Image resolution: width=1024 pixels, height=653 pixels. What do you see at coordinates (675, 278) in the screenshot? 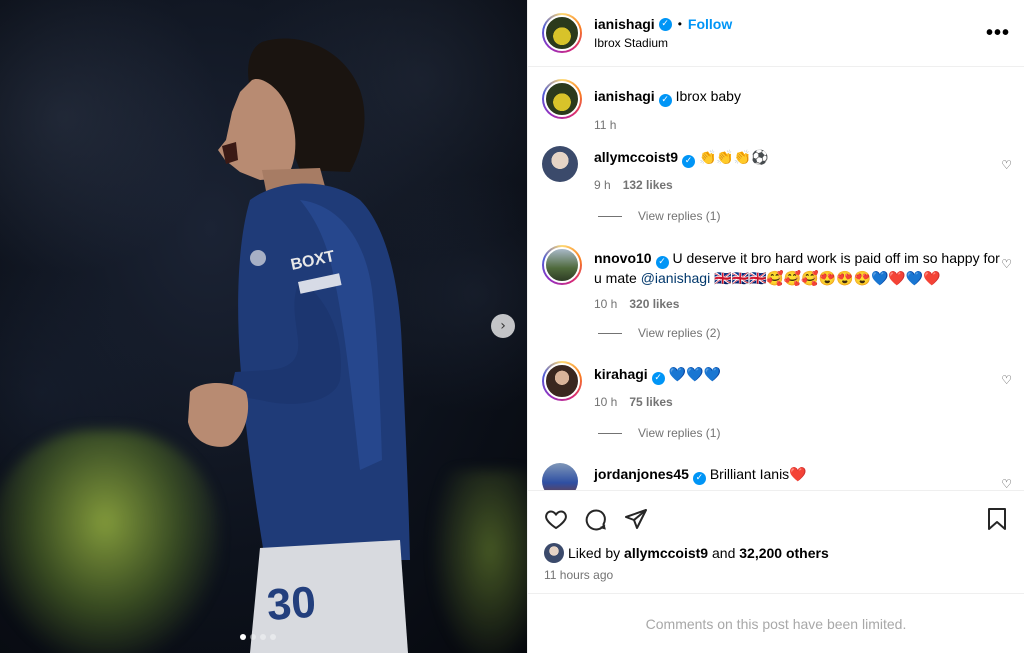
I see `mention-link: @ianishagi` at bounding box center [675, 278].